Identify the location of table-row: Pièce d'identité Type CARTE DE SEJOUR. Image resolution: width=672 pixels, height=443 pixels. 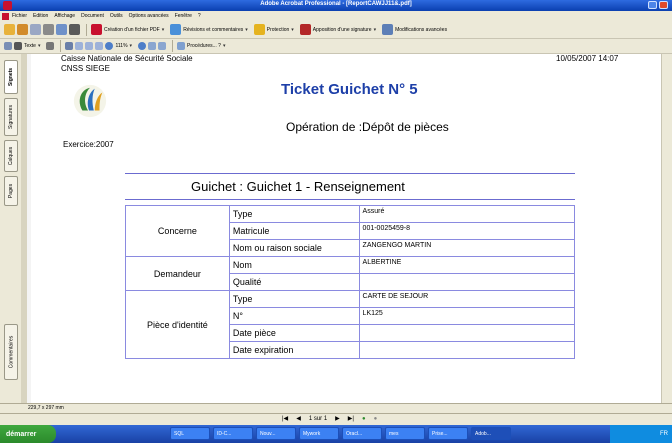
(350, 324).